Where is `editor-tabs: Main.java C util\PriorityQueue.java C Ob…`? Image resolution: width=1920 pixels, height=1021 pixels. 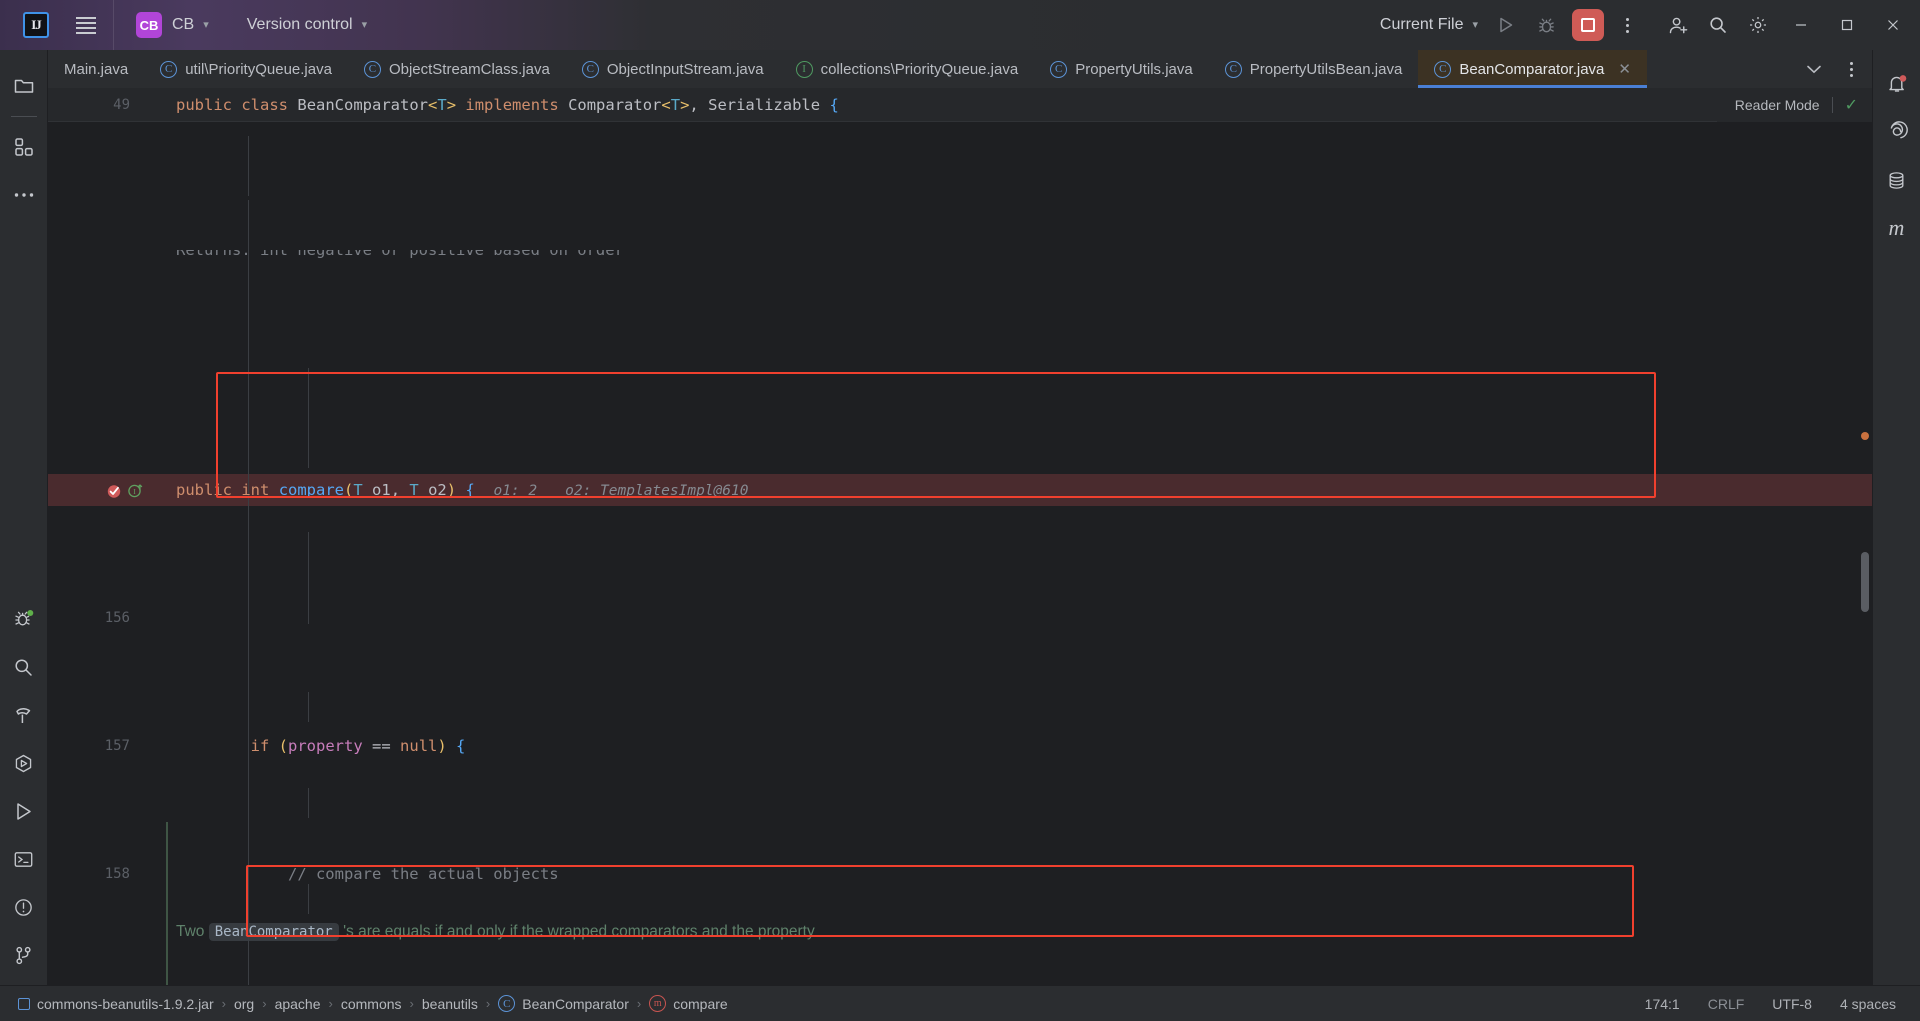
editor-tabs: Main.java C util\PriorityQueue.java C Ob… is located at coordinates (921, 69).